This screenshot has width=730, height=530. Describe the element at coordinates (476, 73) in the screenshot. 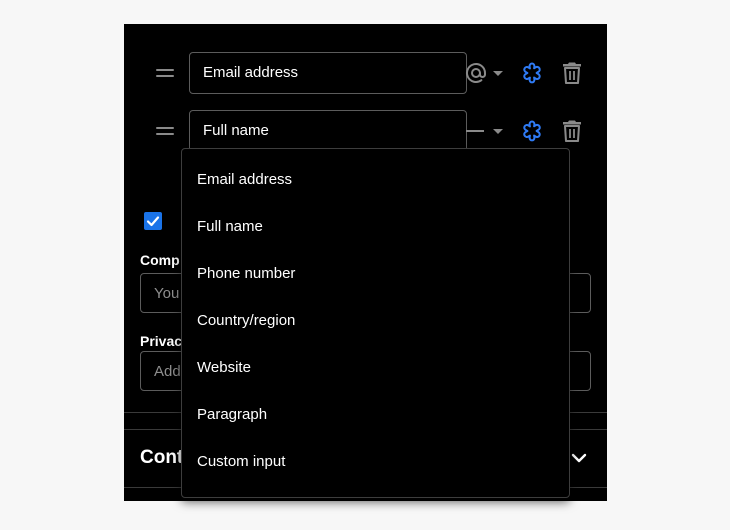

I see `at-icon` at that location.